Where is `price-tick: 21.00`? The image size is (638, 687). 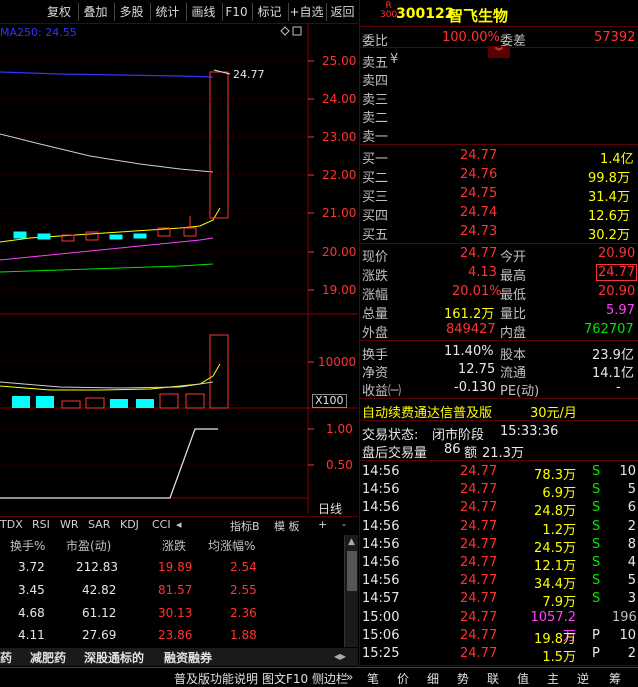
price-tick: 21.00 is located at coordinates (339, 213).